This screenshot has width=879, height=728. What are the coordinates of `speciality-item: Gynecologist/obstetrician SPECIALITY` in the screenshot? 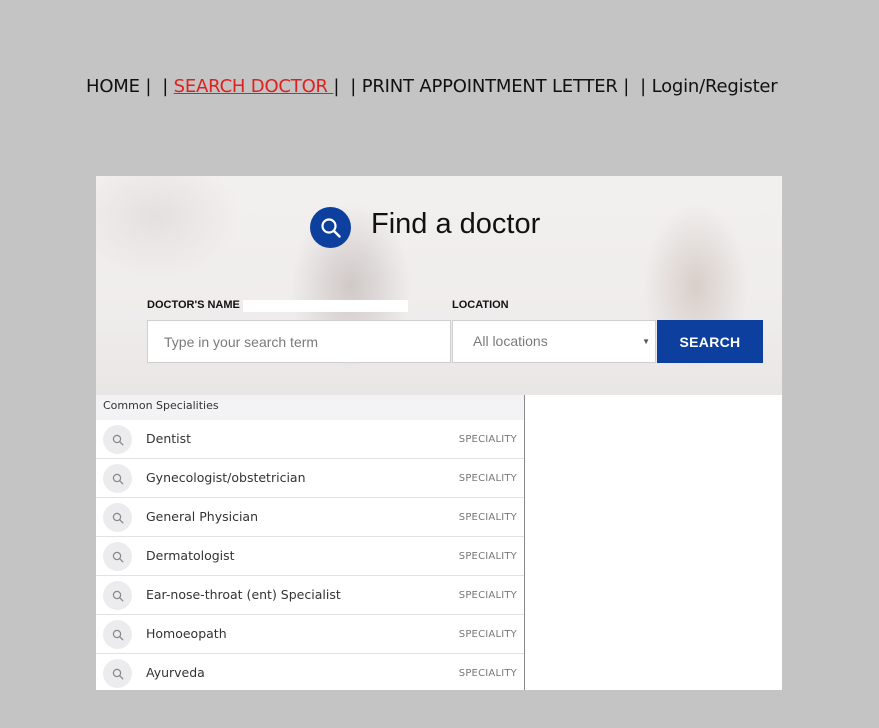 It's located at (310, 478).